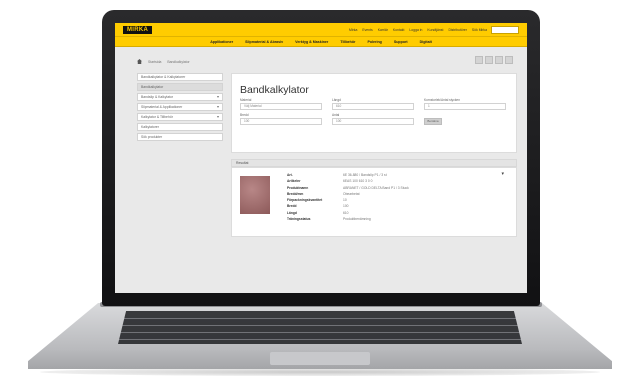 This screenshot has width=640, height=383. Describe the element at coordinates (246, 100) in the screenshot. I see `material-label: Material` at that location.